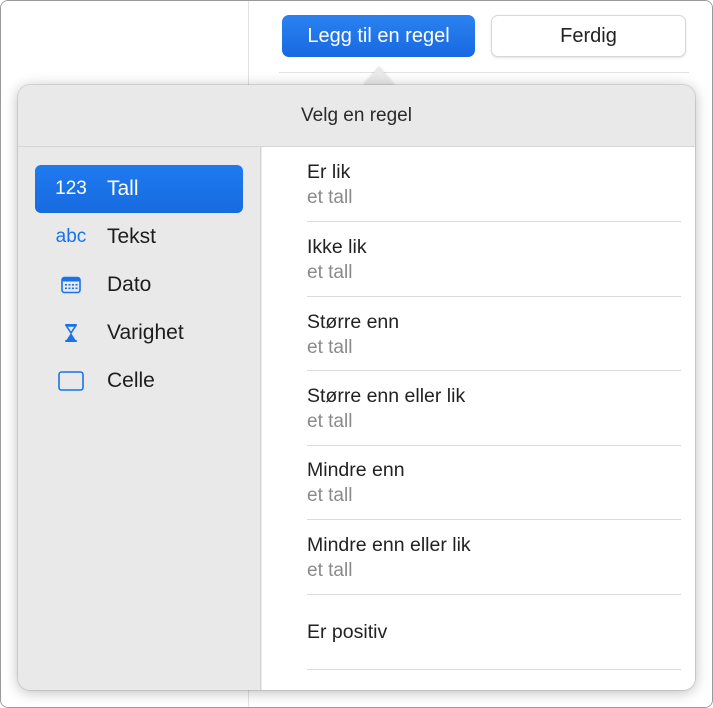 The image size is (713, 708). I want to click on rule-title: Er positiv, so click(347, 632).